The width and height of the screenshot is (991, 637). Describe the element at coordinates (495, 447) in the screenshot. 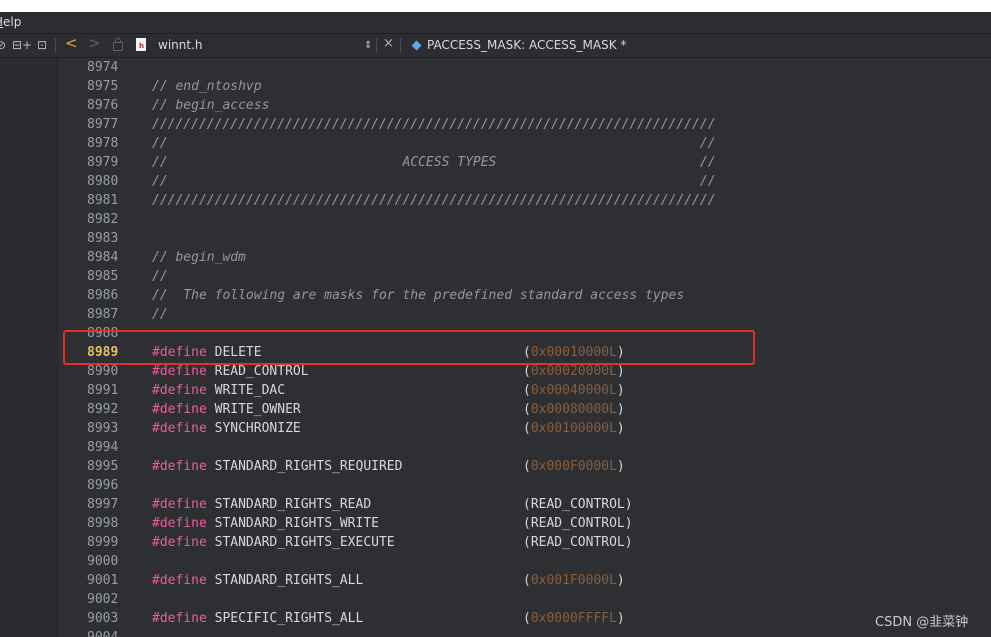

I see `code-line: 8994` at that location.